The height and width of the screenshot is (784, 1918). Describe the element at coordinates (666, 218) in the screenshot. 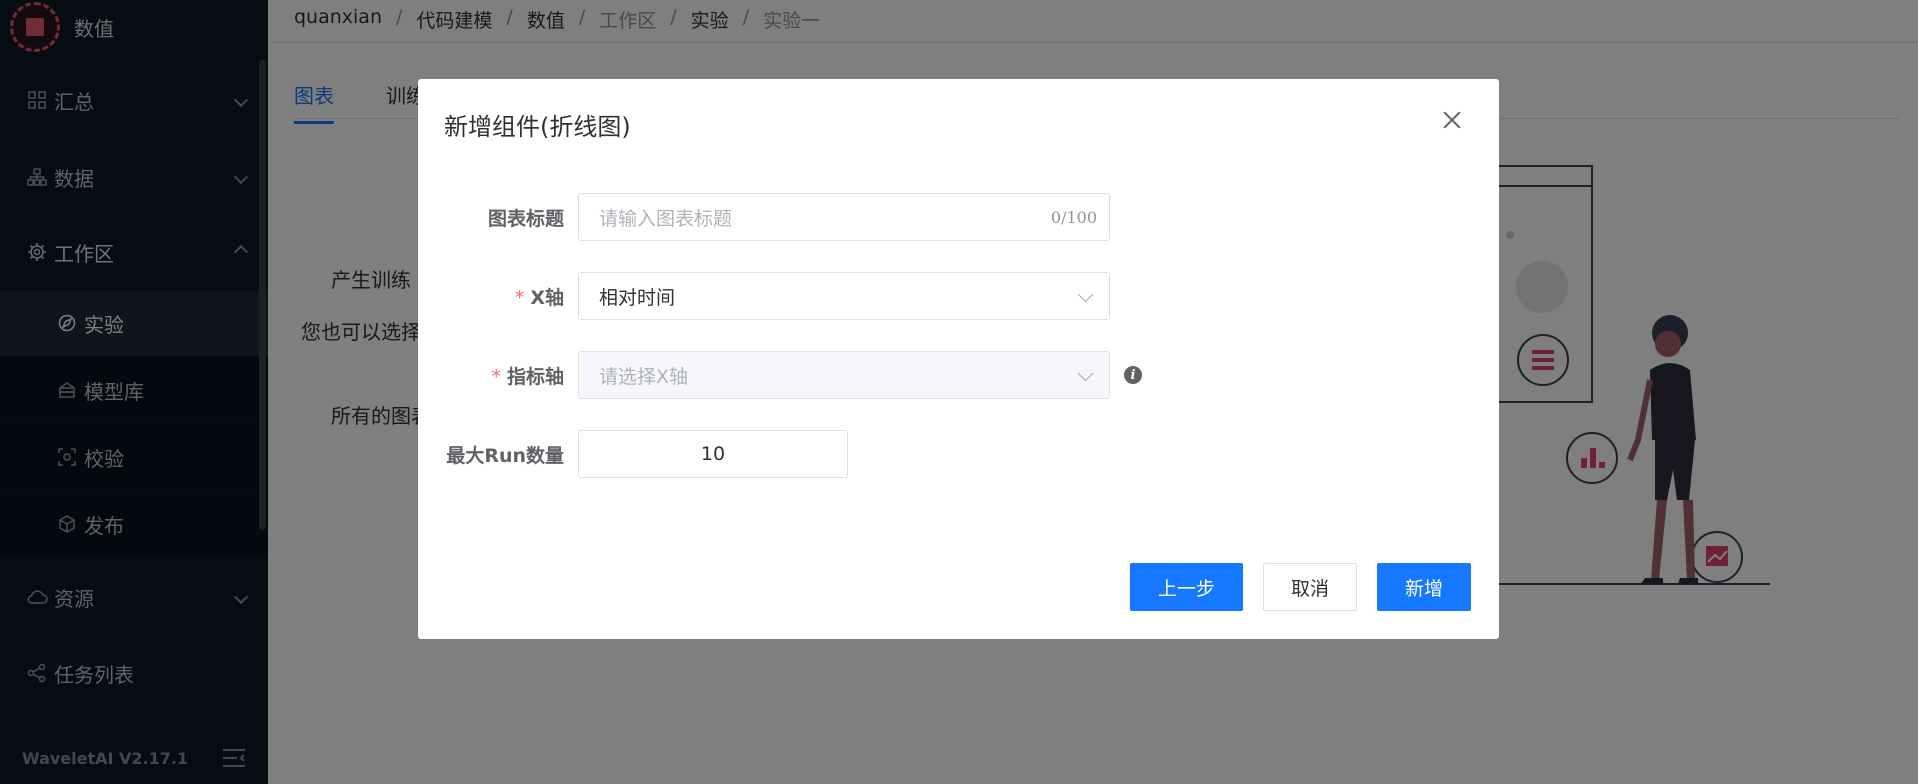

I see `chart-title-placeholder: 请输入图表标题` at that location.